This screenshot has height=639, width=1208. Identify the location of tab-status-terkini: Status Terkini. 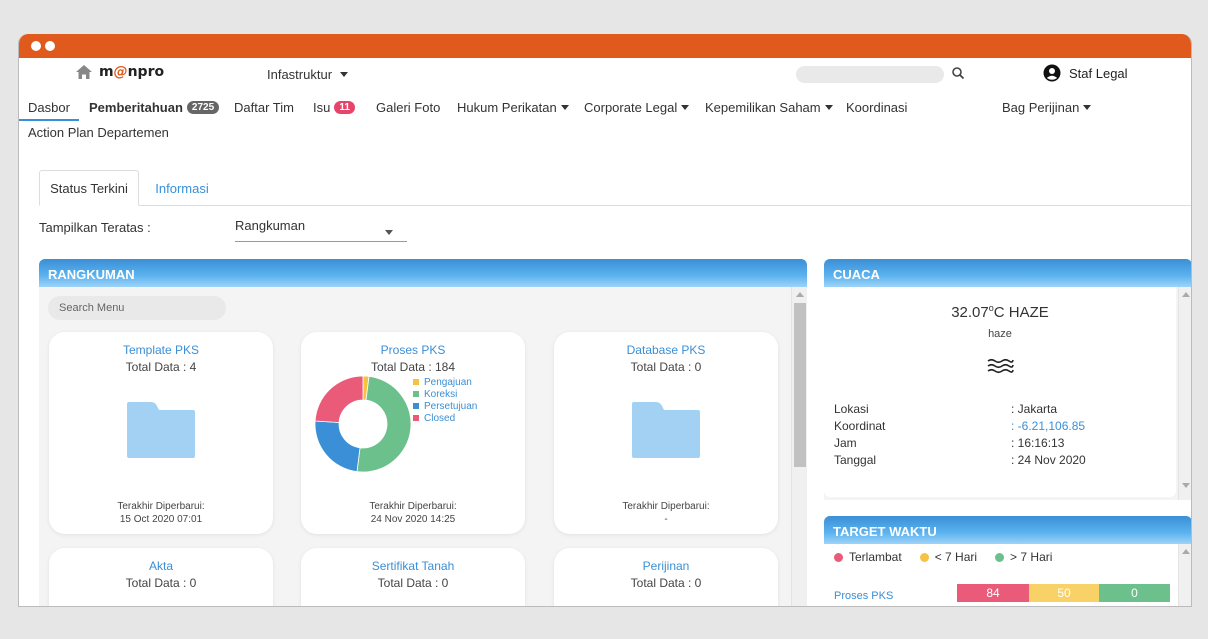
(89, 188).